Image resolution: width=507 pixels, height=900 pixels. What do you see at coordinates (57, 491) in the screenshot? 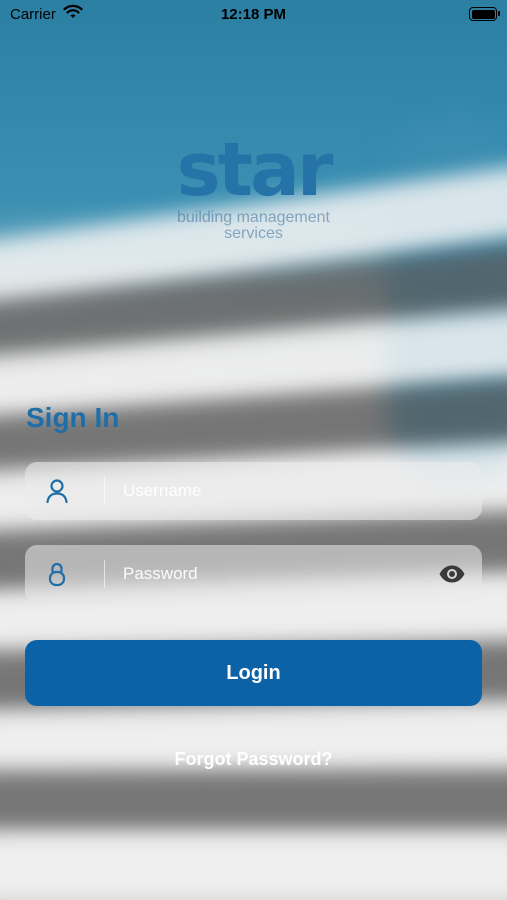
I see `user-icon` at bounding box center [57, 491].